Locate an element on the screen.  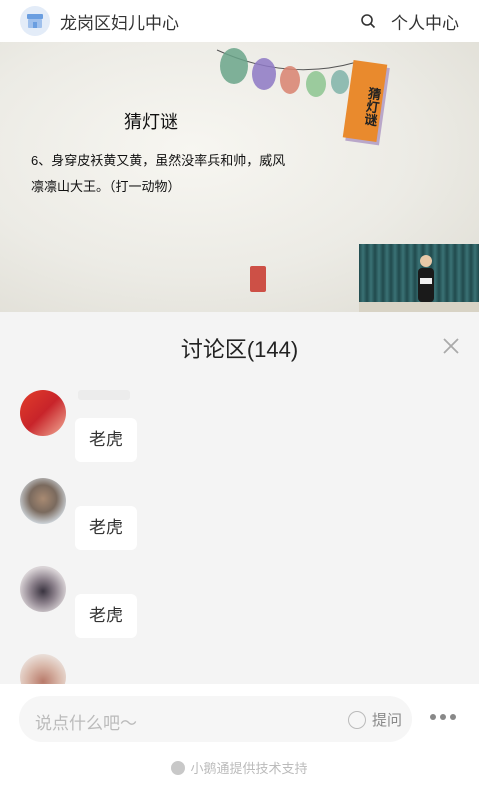
discussion-title: 讨论区(144) is located at coordinates (239, 349).